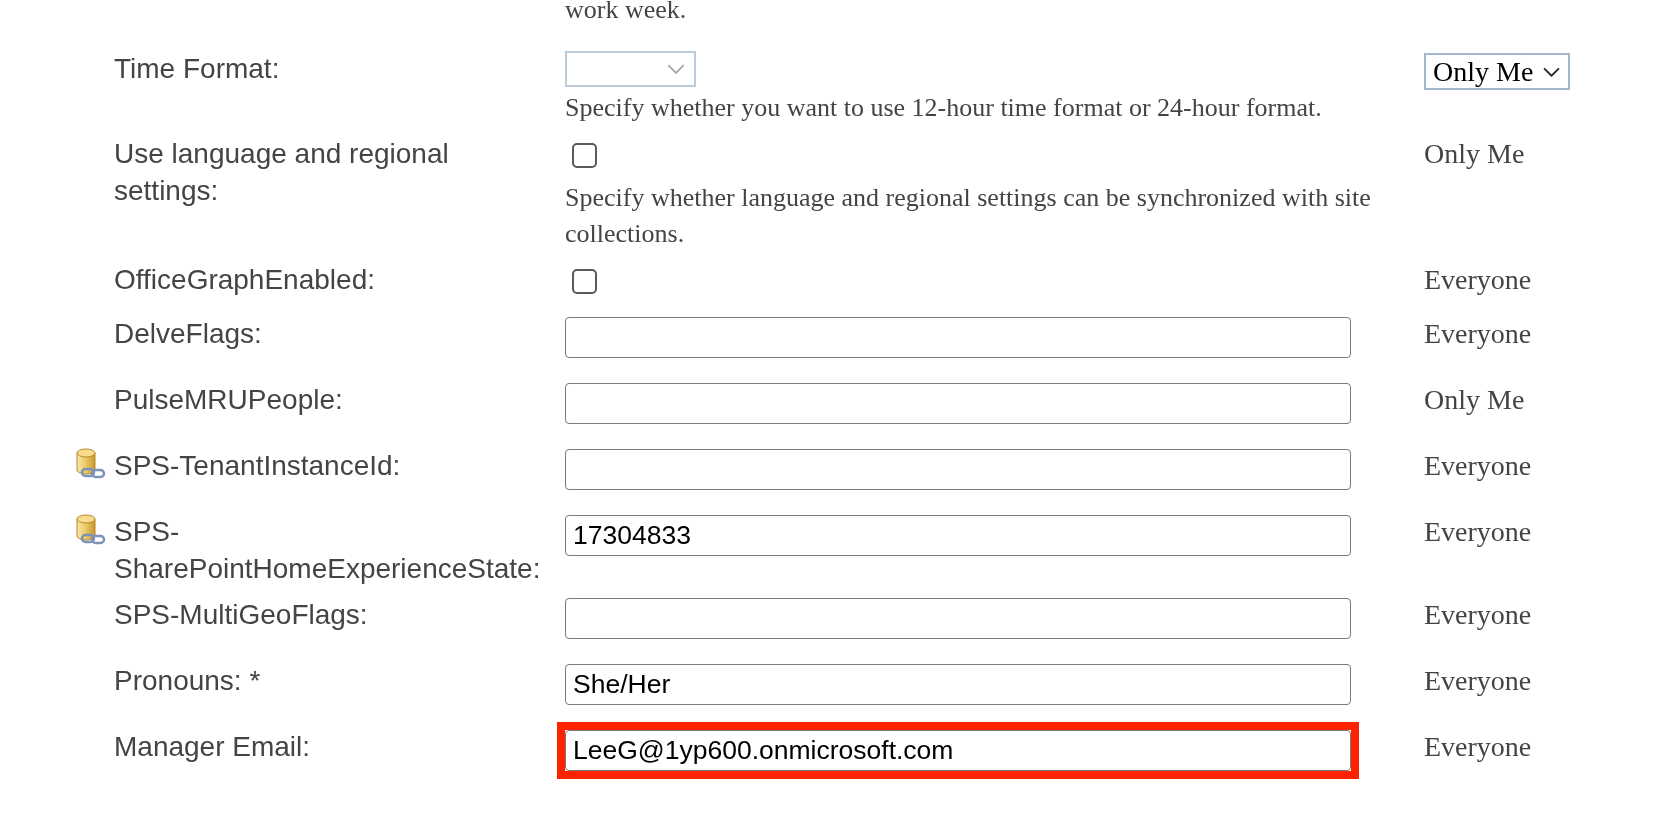 This screenshot has width=1658, height=814. I want to click on field-label: OfficeGraphEnabled:, so click(245, 280).